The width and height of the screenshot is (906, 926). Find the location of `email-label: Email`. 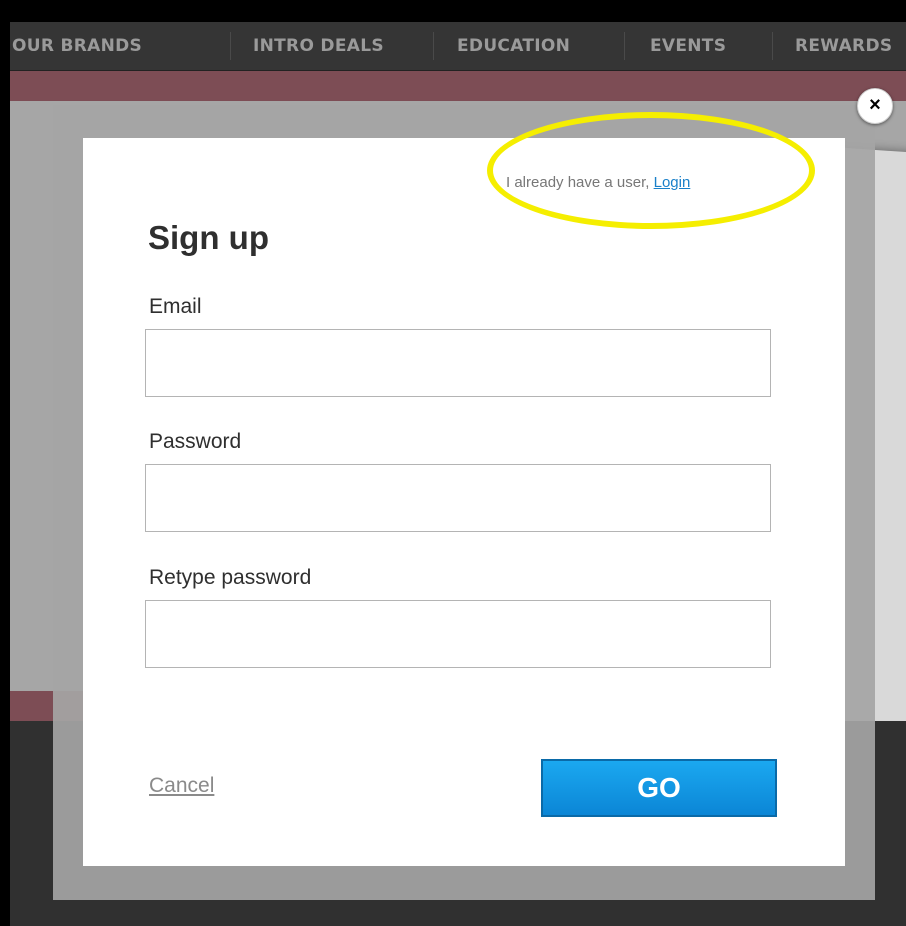

email-label: Email is located at coordinates (175, 306).